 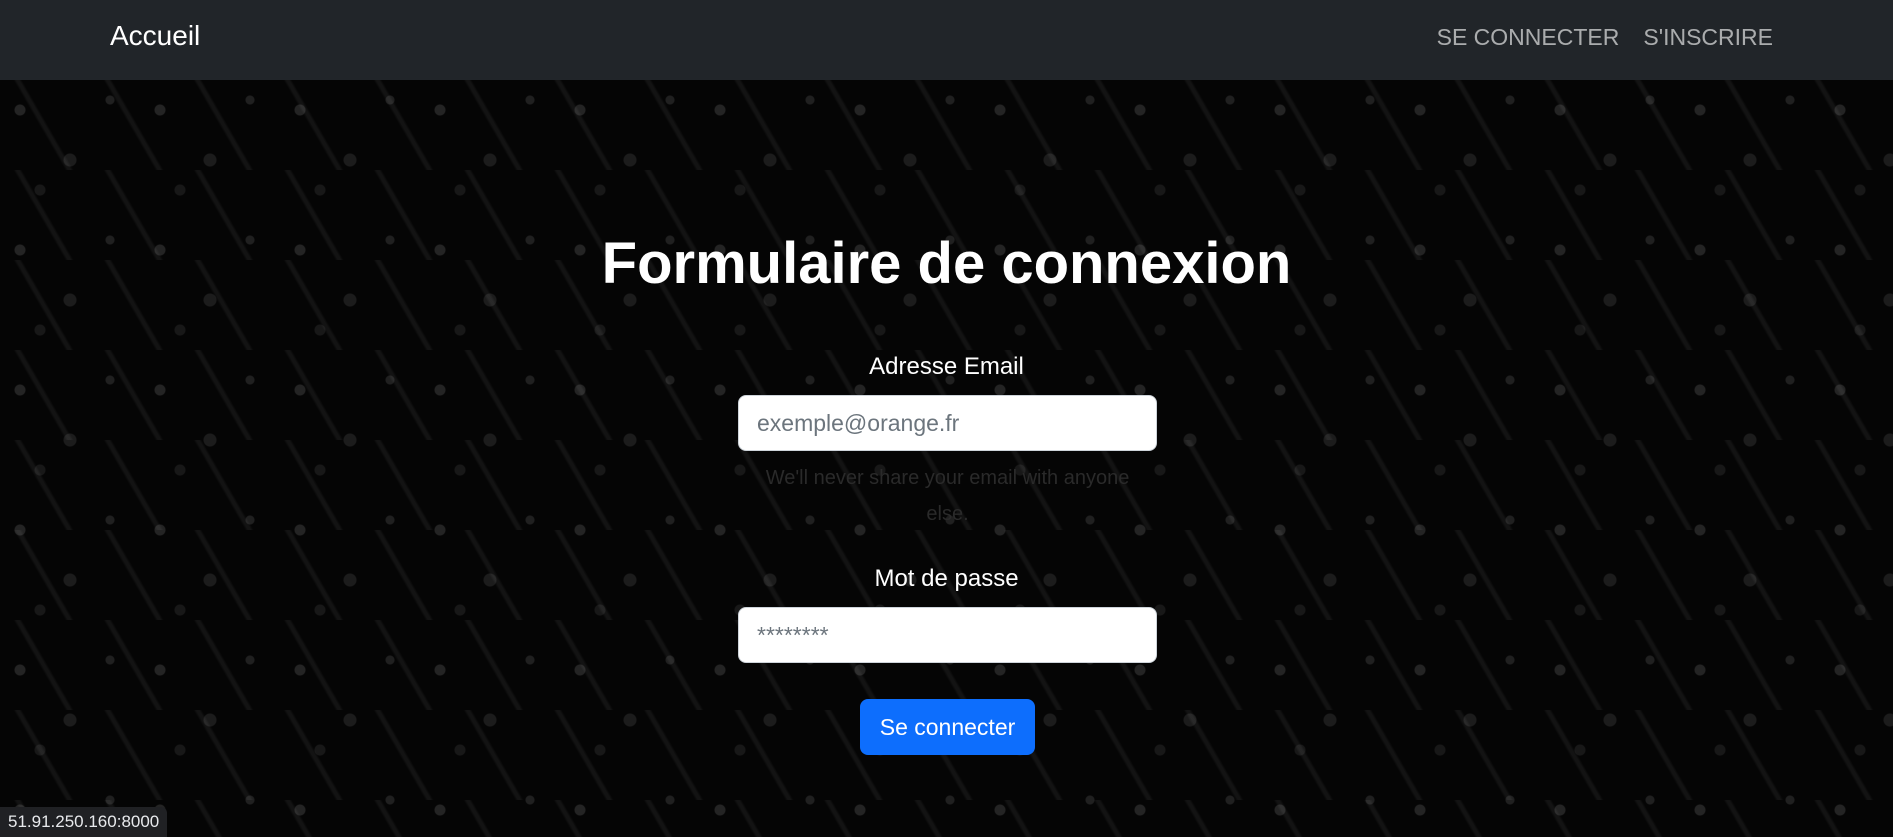 What do you see at coordinates (946, 40) in the screenshot?
I see `top-navbar: Accueil SE CONNECTER S'INSCRIRE` at bounding box center [946, 40].